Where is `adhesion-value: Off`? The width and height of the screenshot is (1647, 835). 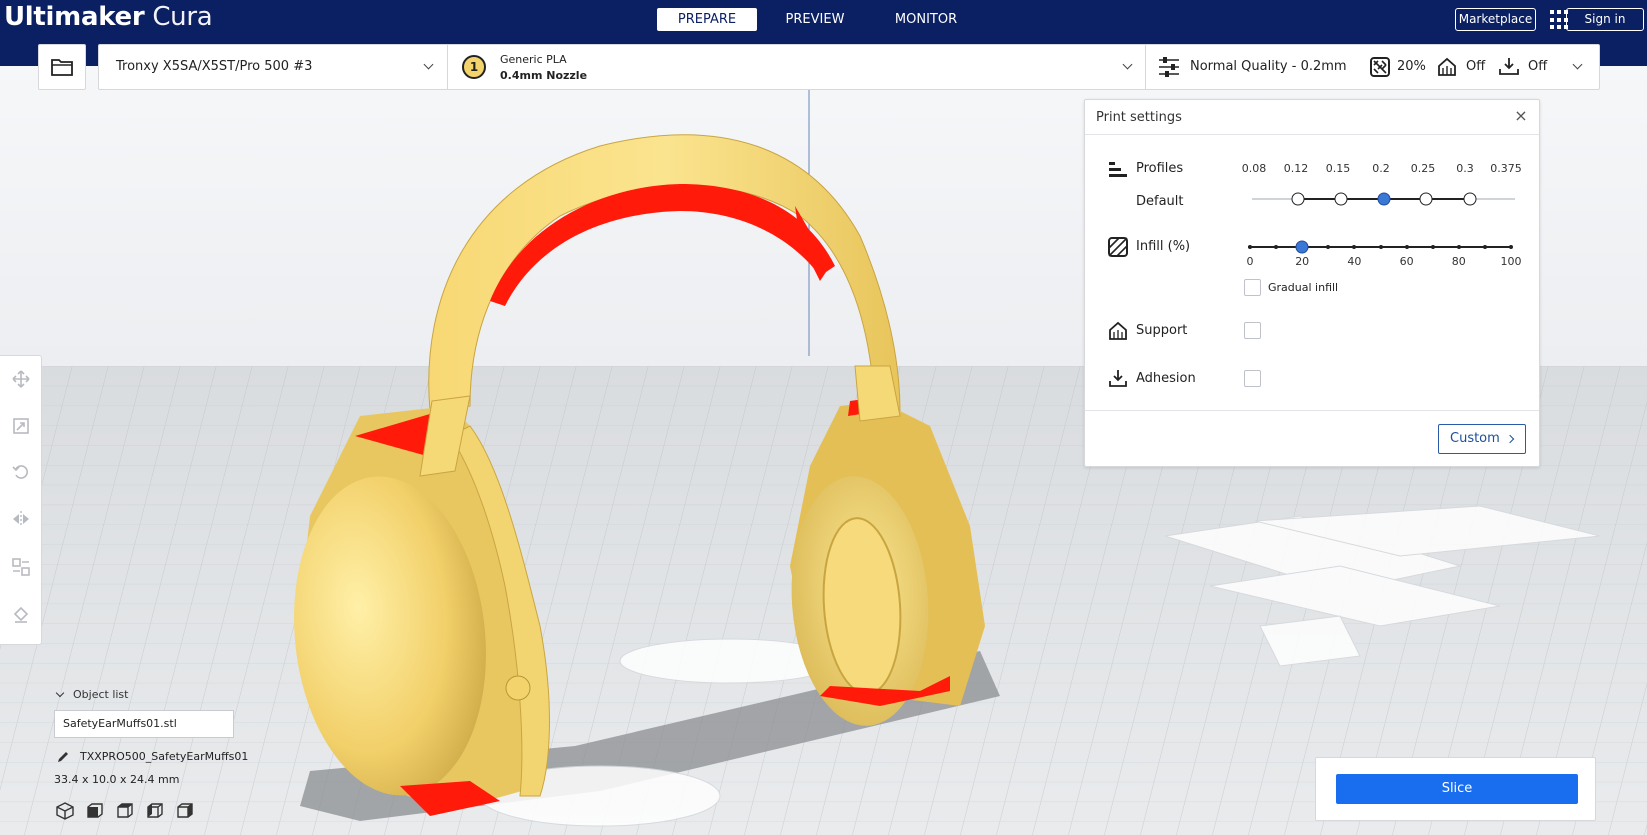 adhesion-value: Off is located at coordinates (1538, 66).